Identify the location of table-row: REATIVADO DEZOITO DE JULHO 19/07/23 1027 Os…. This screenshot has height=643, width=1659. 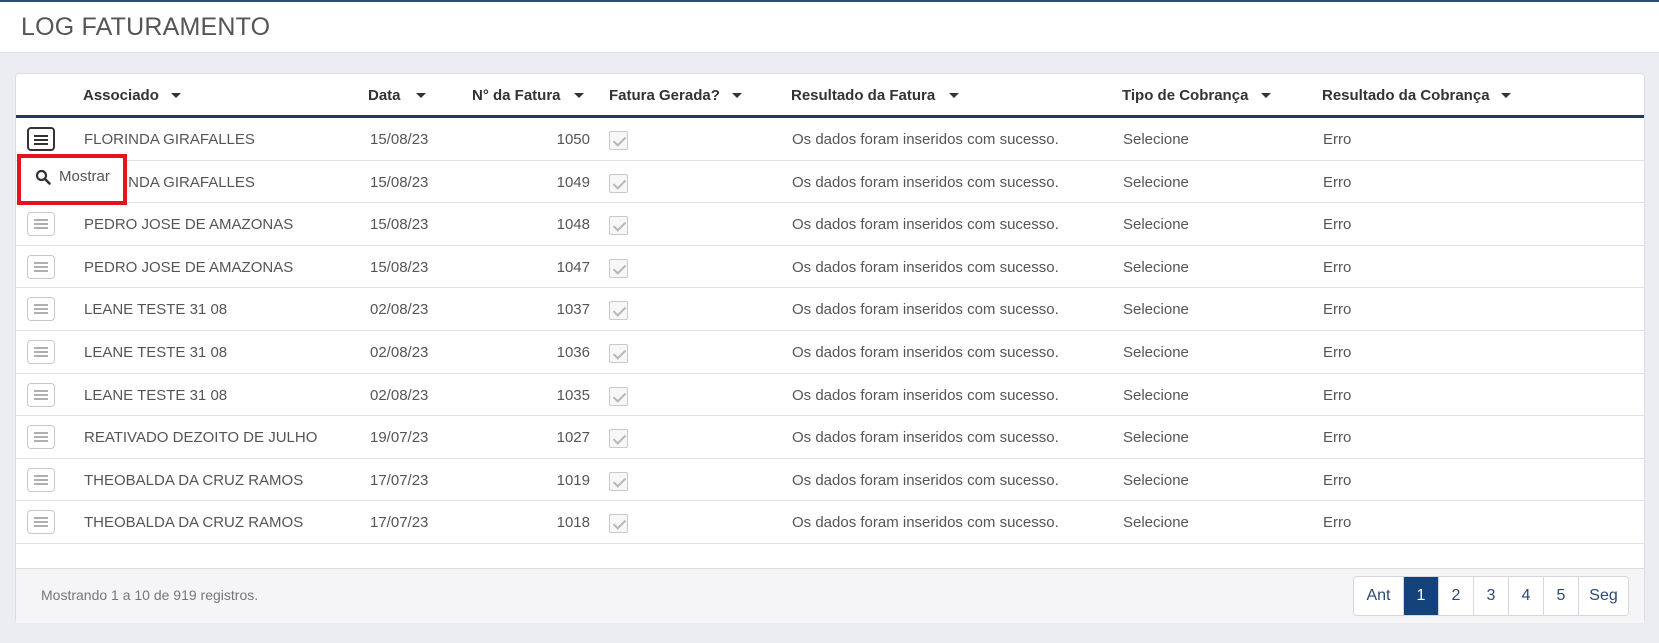
(830, 437).